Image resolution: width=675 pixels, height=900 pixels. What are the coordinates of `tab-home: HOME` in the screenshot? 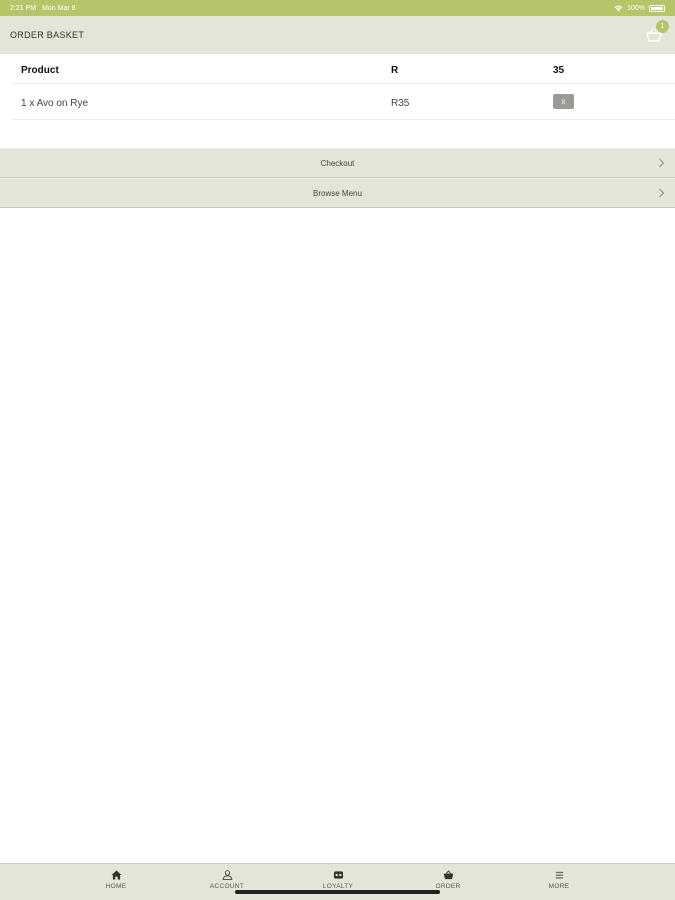 It's located at (116, 880).